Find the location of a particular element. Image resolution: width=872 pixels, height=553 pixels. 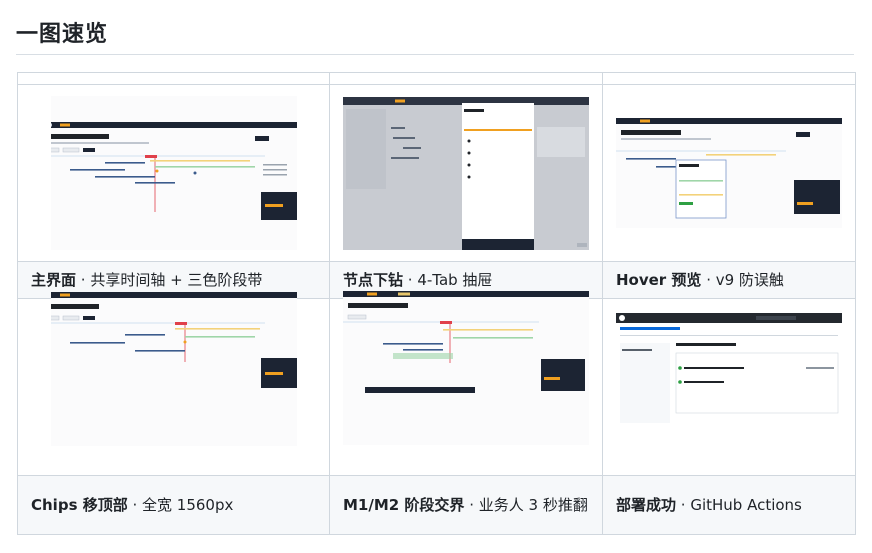

caption-chips-top: Chips 移顶部 · 全宽 1560px is located at coordinates (173, 505).